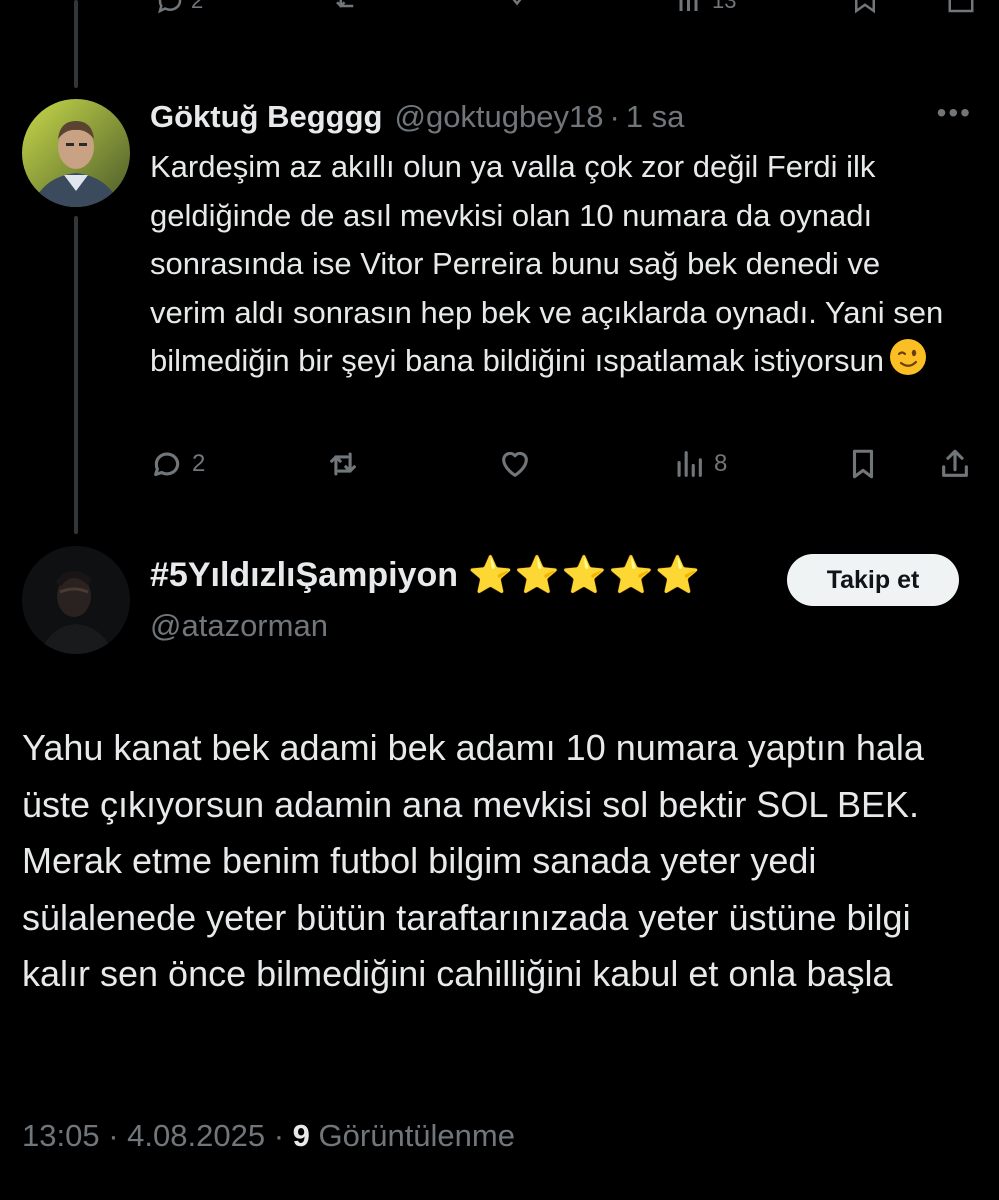  I want to click on view-count: 8, so click(721, 463).